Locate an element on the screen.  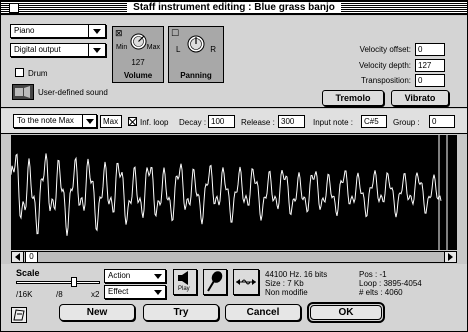
transposition-field: 0 is located at coordinates (430, 80).